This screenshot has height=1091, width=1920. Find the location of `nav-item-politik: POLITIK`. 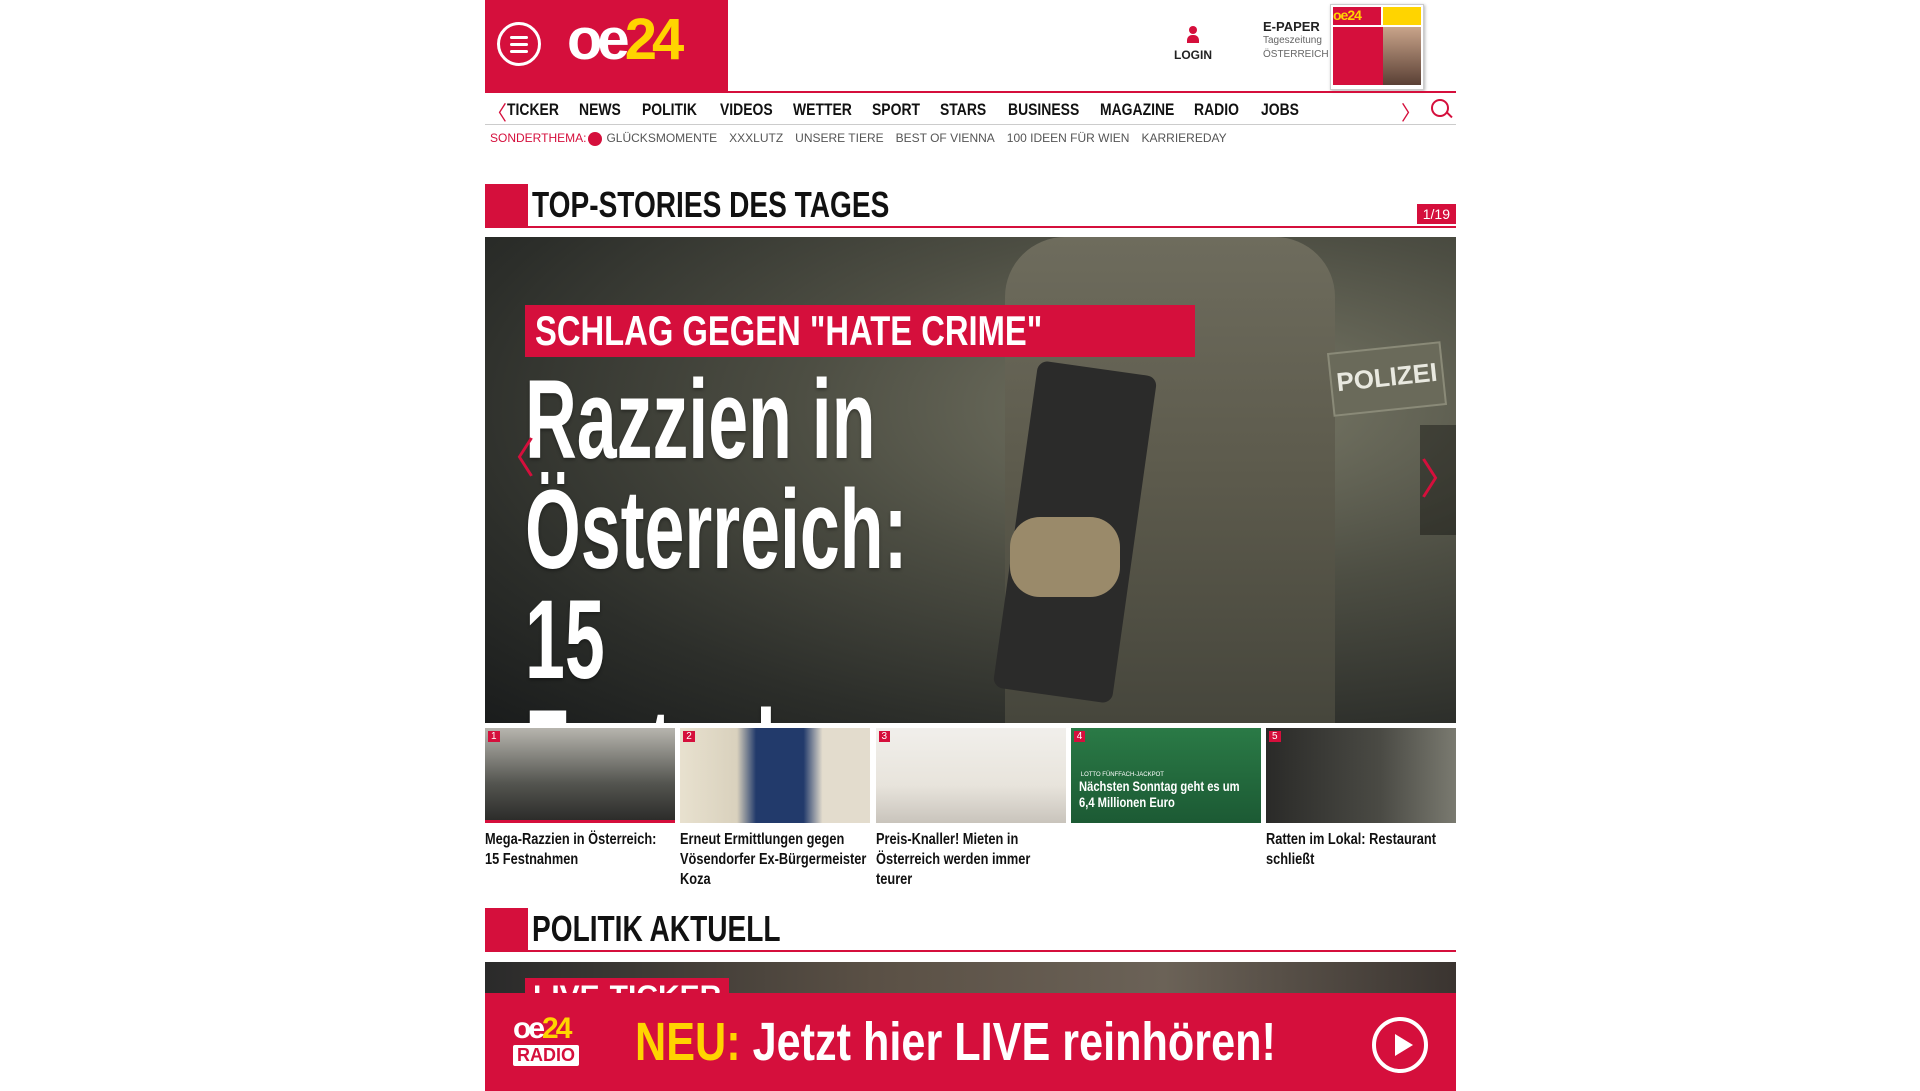

nav-item-politik: POLITIK is located at coordinates (674, 110).